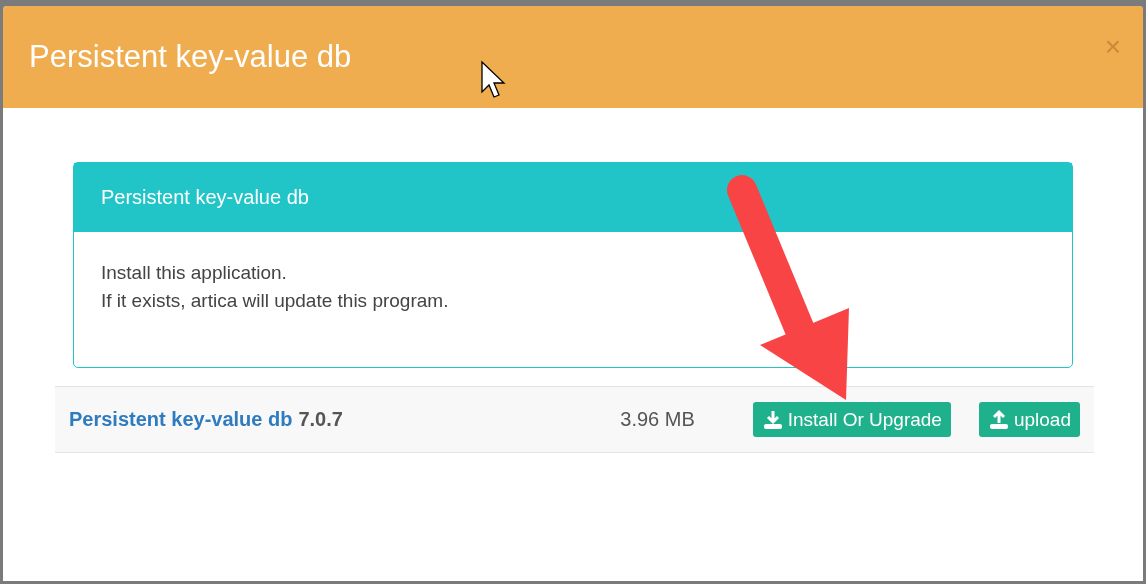 The image size is (1146, 584). I want to click on download-icon, so click(772, 419).